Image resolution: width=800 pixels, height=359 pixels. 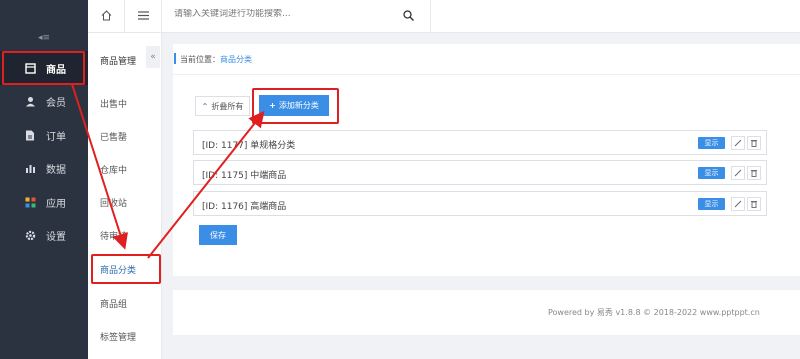 What do you see at coordinates (430, 16) in the screenshot?
I see `search-separator` at bounding box center [430, 16].